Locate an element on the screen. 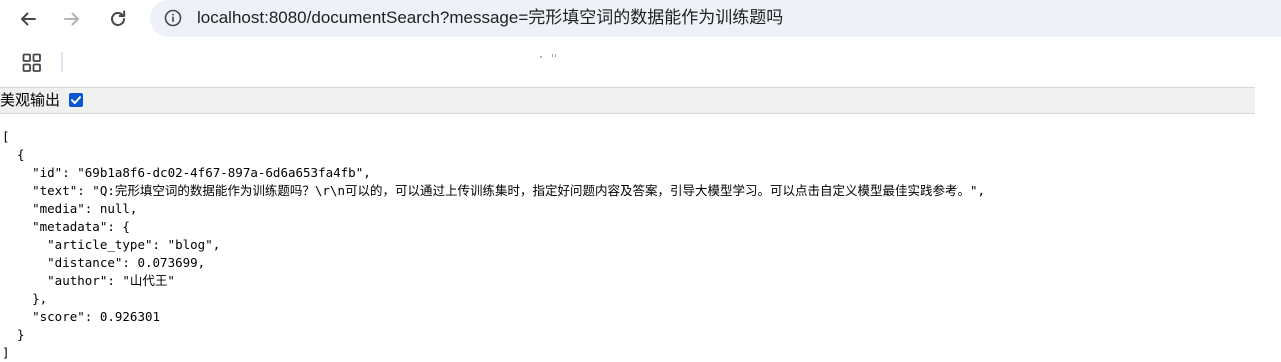 This screenshot has width=1281, height=362. json-line: "score": 0.926301 is located at coordinates (81, 316).